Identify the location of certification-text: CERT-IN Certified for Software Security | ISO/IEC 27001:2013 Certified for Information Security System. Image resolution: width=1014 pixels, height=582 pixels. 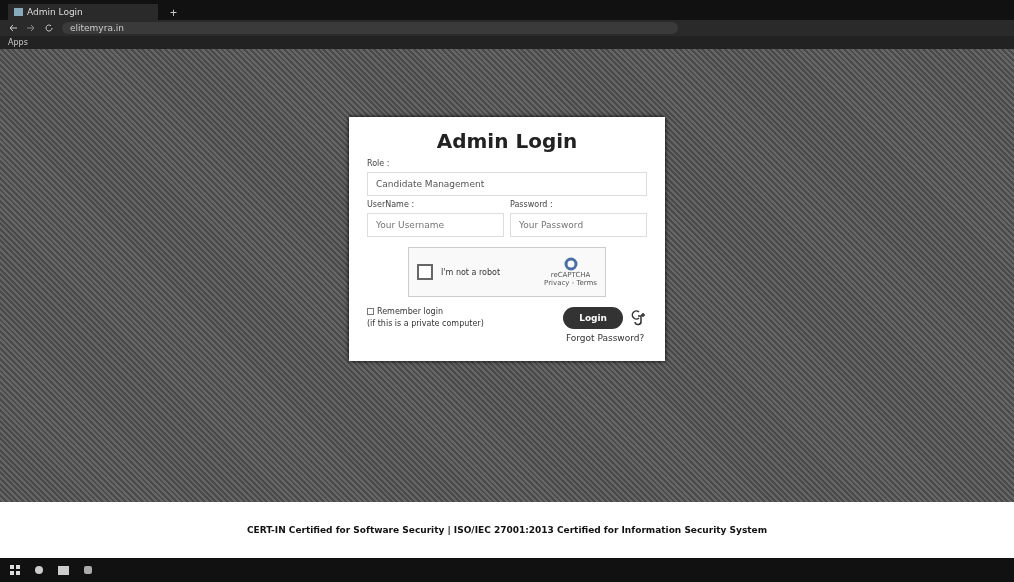
(507, 530).